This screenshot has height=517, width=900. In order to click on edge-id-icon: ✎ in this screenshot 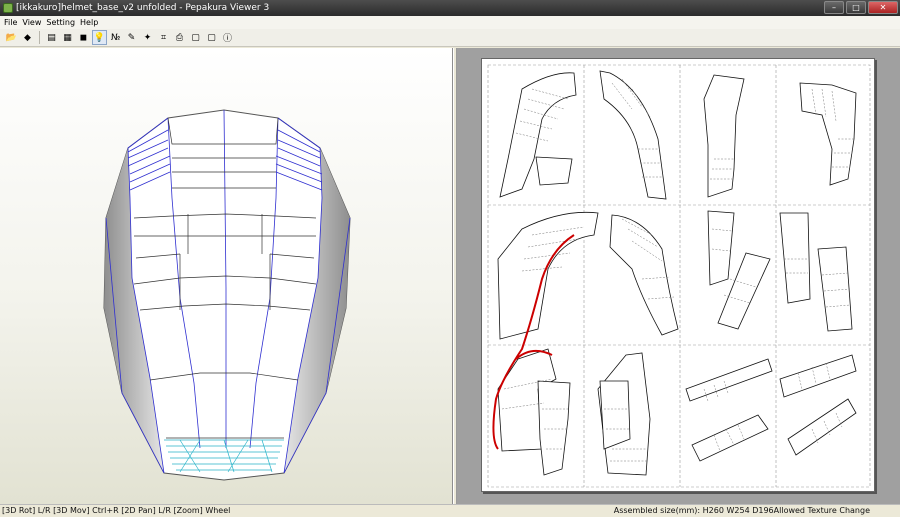, I will do `click(131, 37)`.